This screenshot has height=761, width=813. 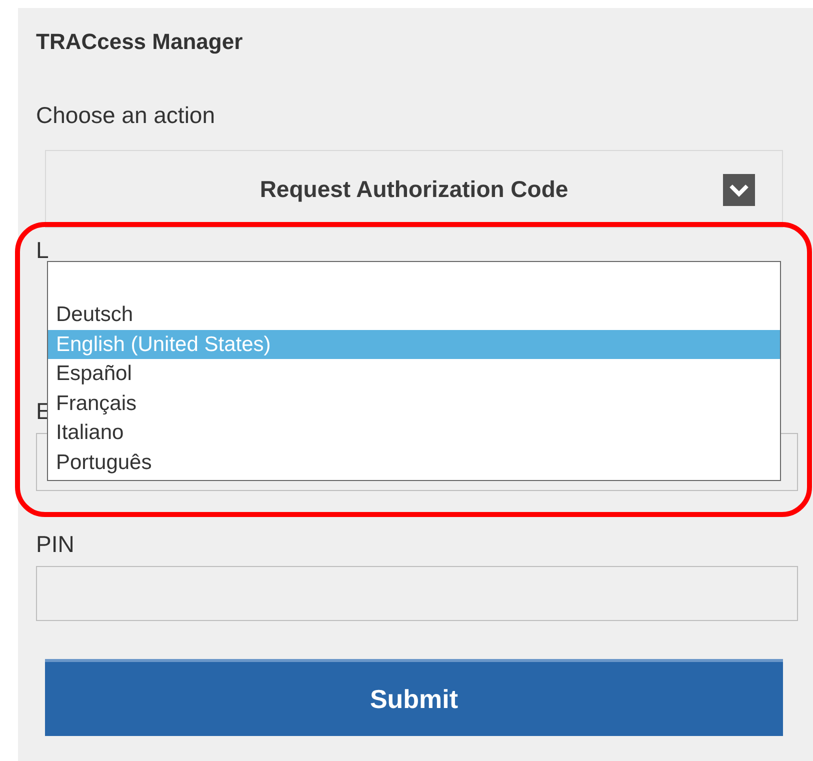 What do you see at coordinates (414, 189) in the screenshot?
I see `action-dropdown: Request Authorization Code` at bounding box center [414, 189].